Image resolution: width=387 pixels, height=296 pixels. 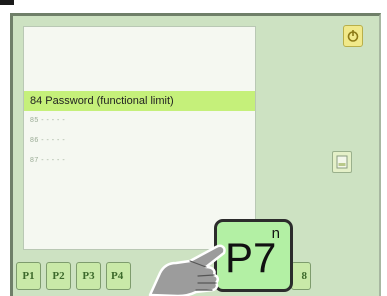 I want to click on list-item: 86 - - - - -, so click(x=139, y=141).